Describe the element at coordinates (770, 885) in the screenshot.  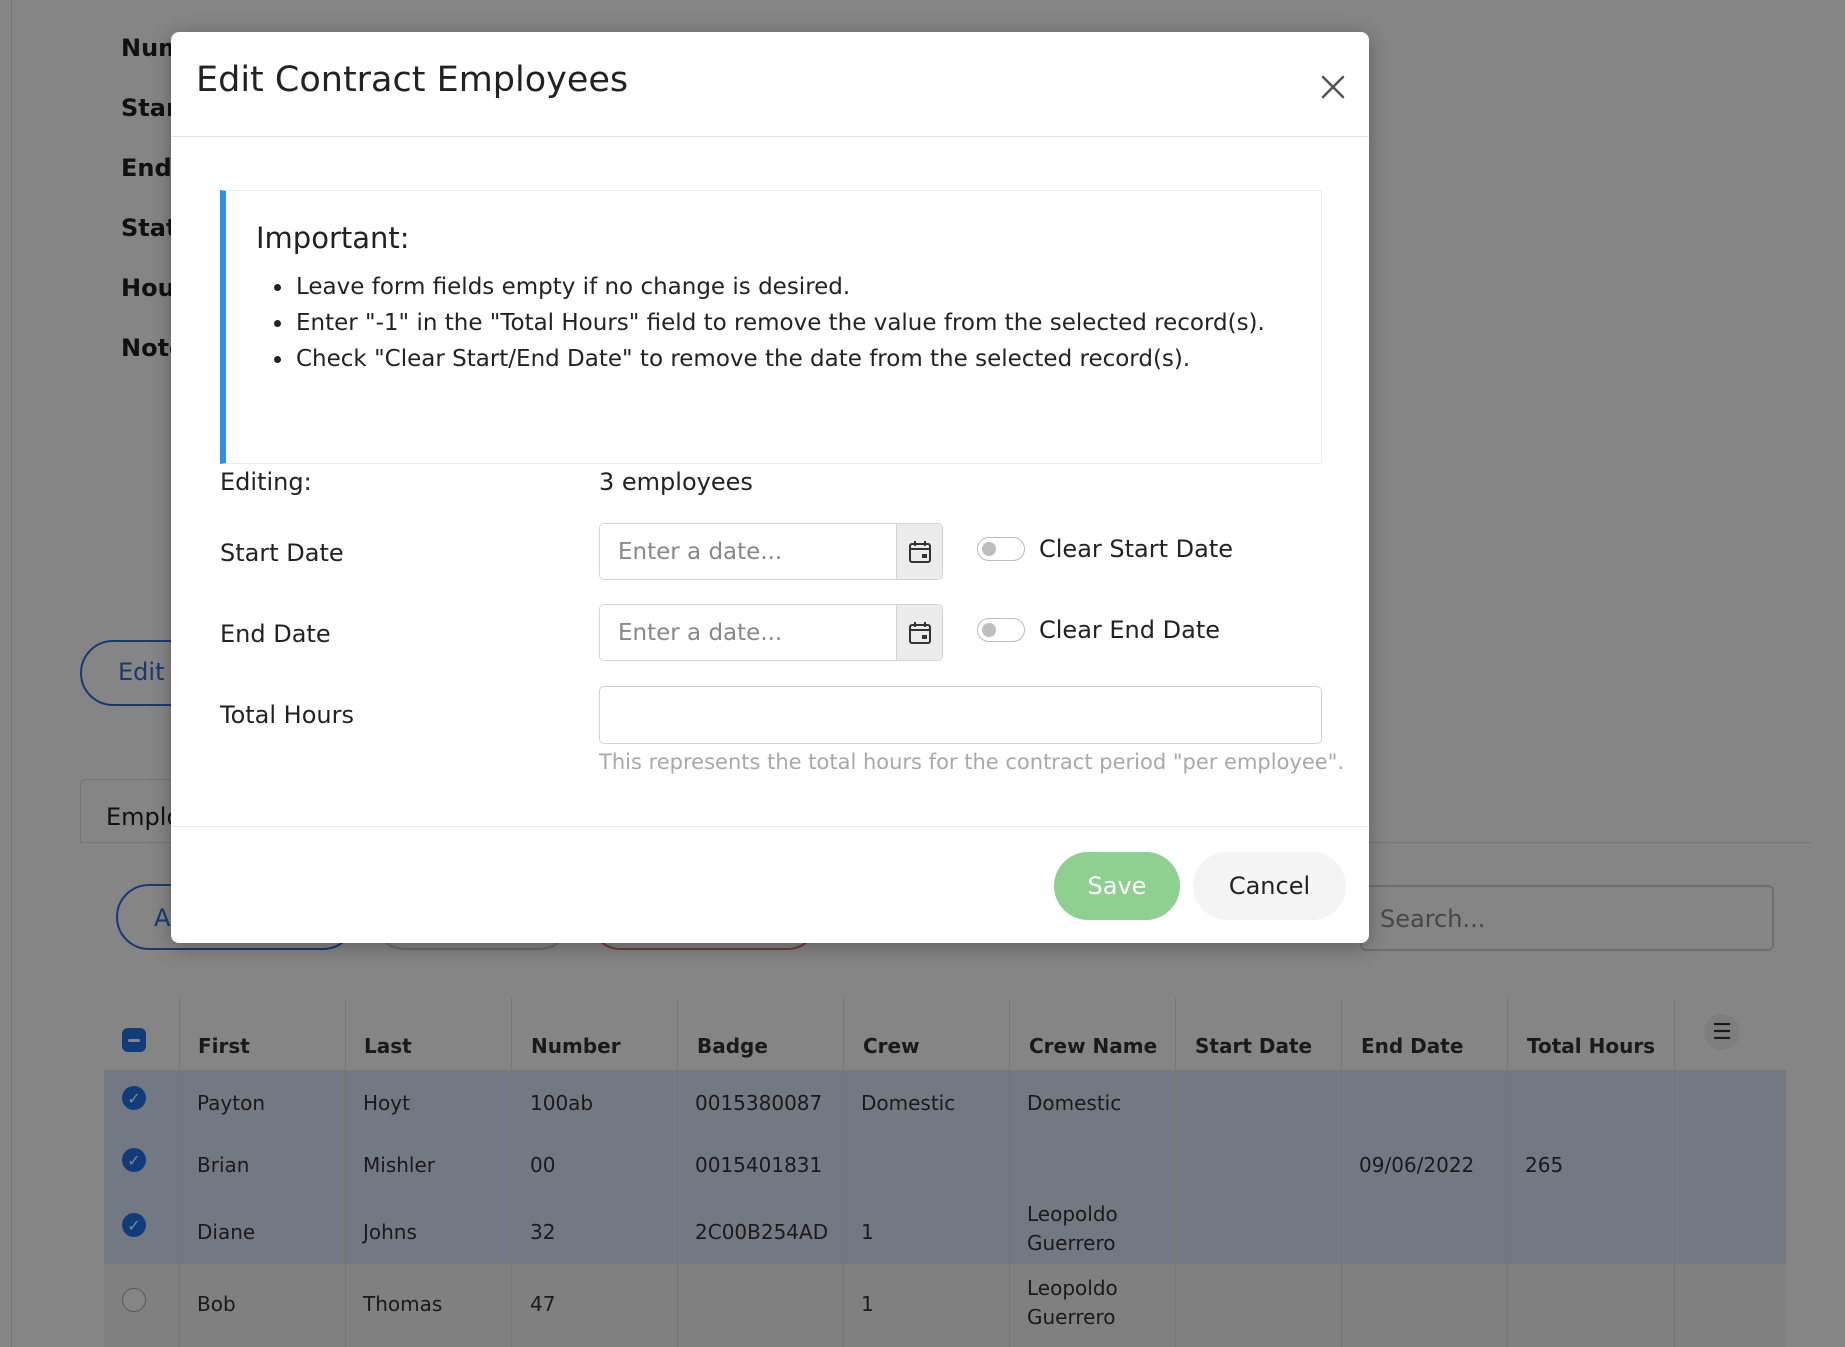
I see `modal-footer: Save Cancel` at that location.